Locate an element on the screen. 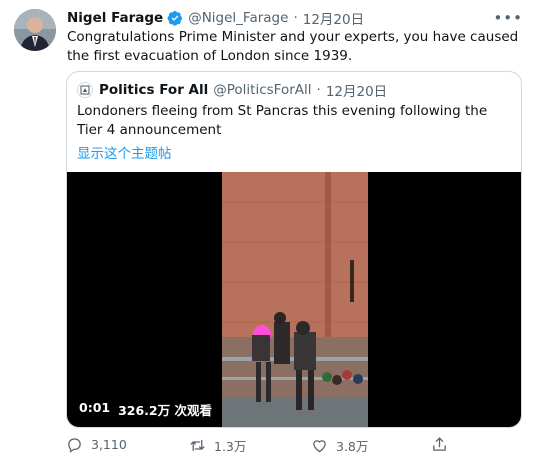  tweet-date: 12月20日 is located at coordinates (333, 18).